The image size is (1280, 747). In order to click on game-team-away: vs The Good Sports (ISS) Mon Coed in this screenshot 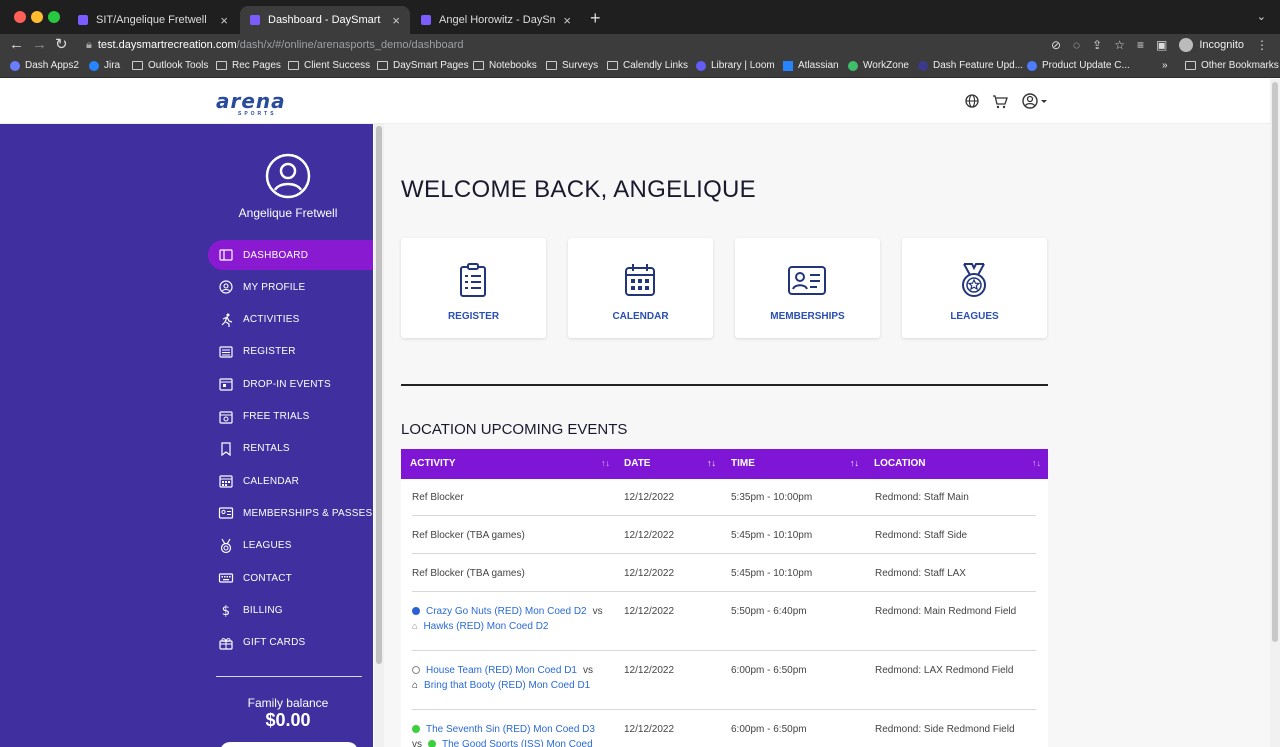, I will do `click(502, 743)`.